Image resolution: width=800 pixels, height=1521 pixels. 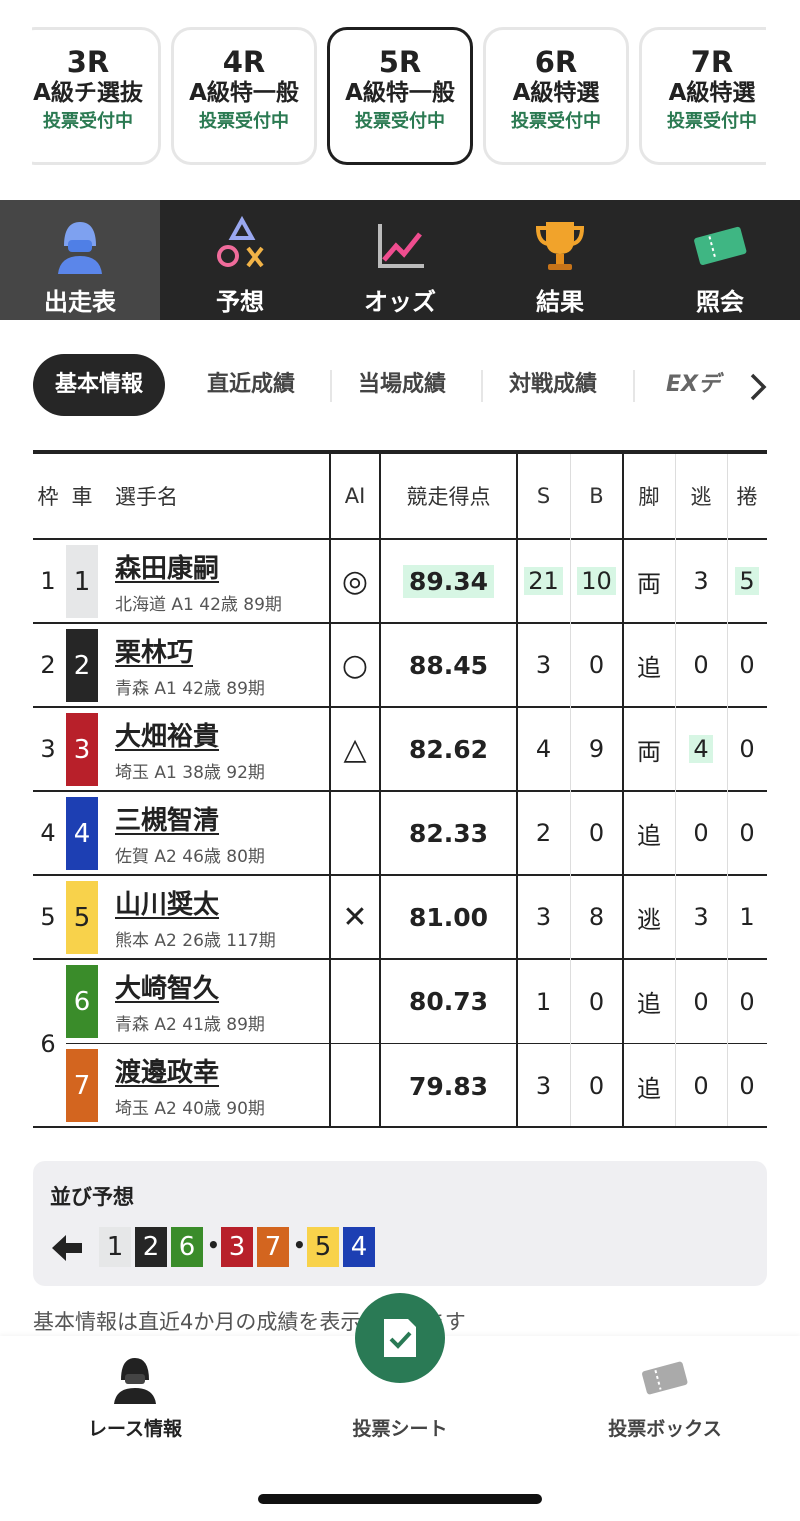 What do you see at coordinates (556, 62) in the screenshot?
I see `race-number: 6R` at bounding box center [556, 62].